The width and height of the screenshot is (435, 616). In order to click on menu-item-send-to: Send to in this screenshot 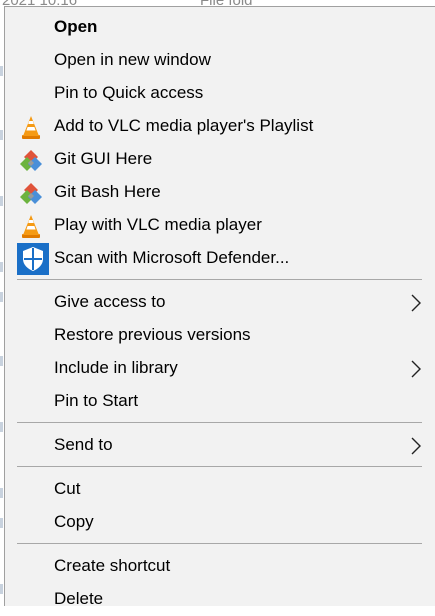, I will do `click(218, 445)`.